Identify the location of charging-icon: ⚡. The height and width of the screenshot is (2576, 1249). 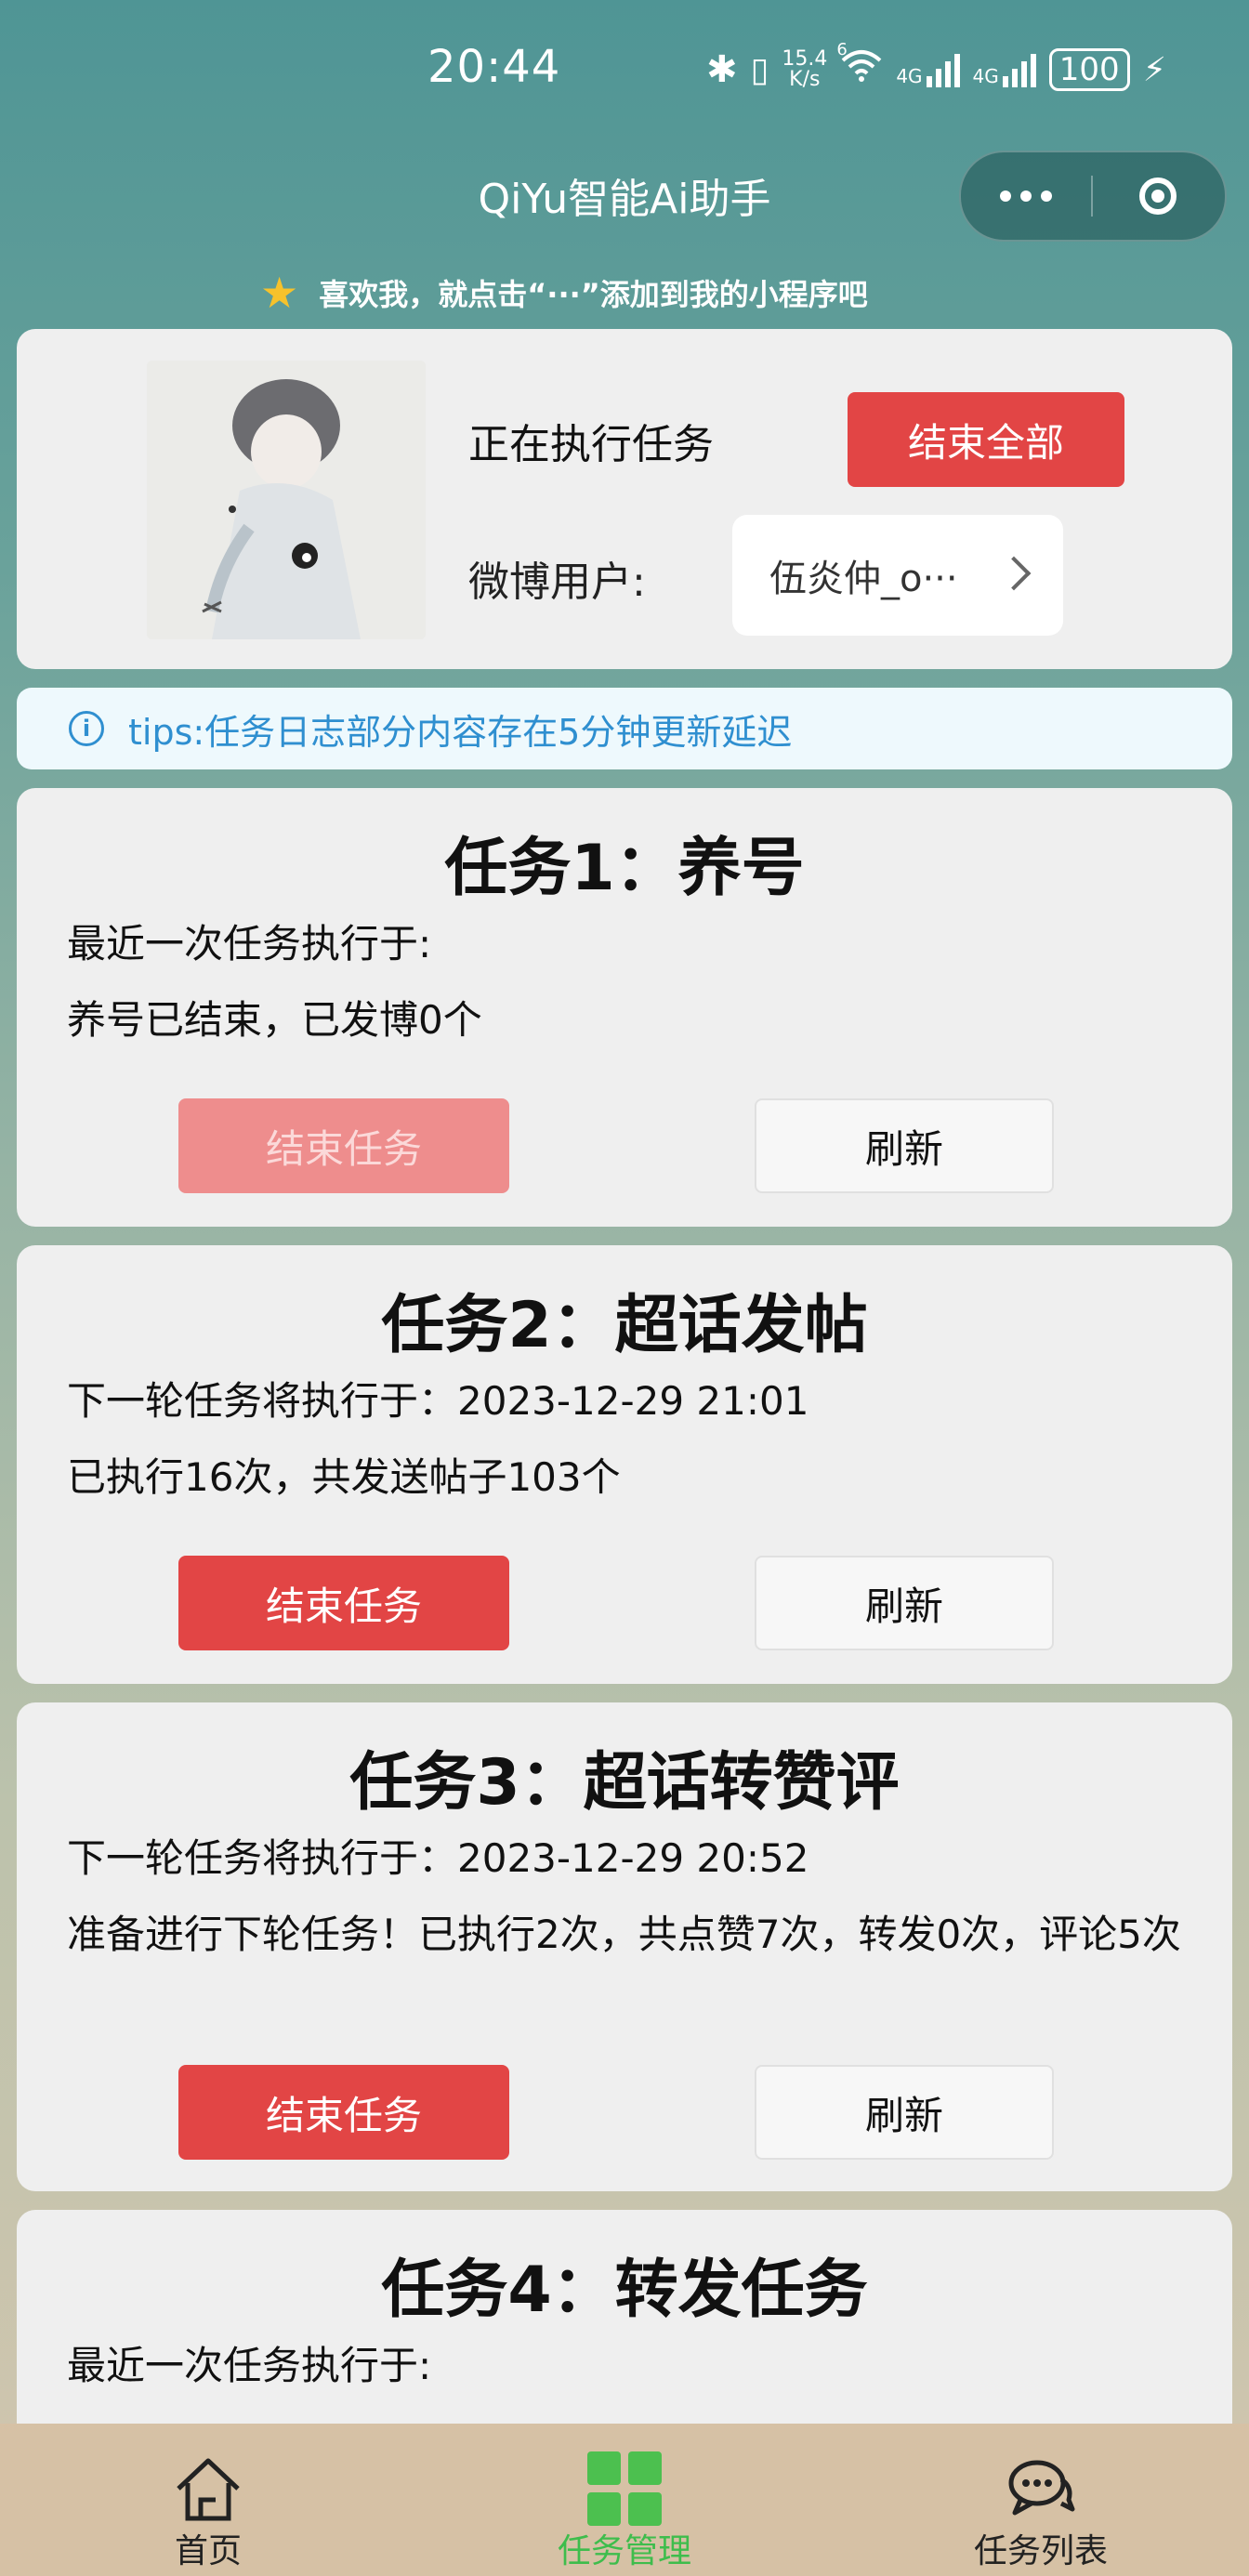
(1154, 69).